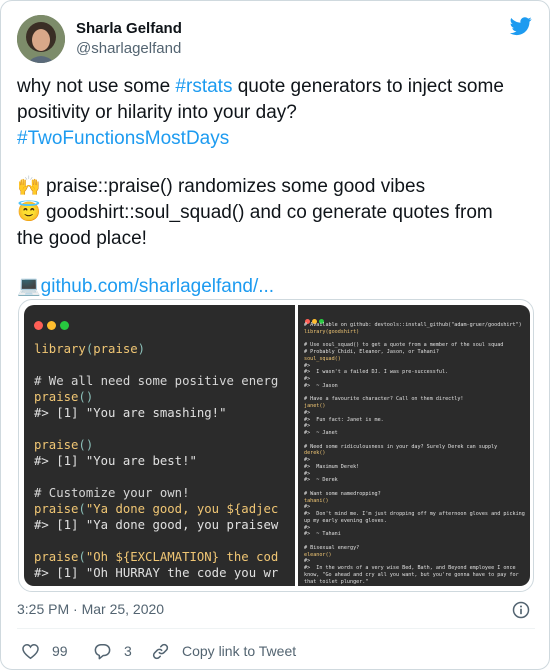  I want to click on raised-hands-icon: 🙌, so click(29, 186).